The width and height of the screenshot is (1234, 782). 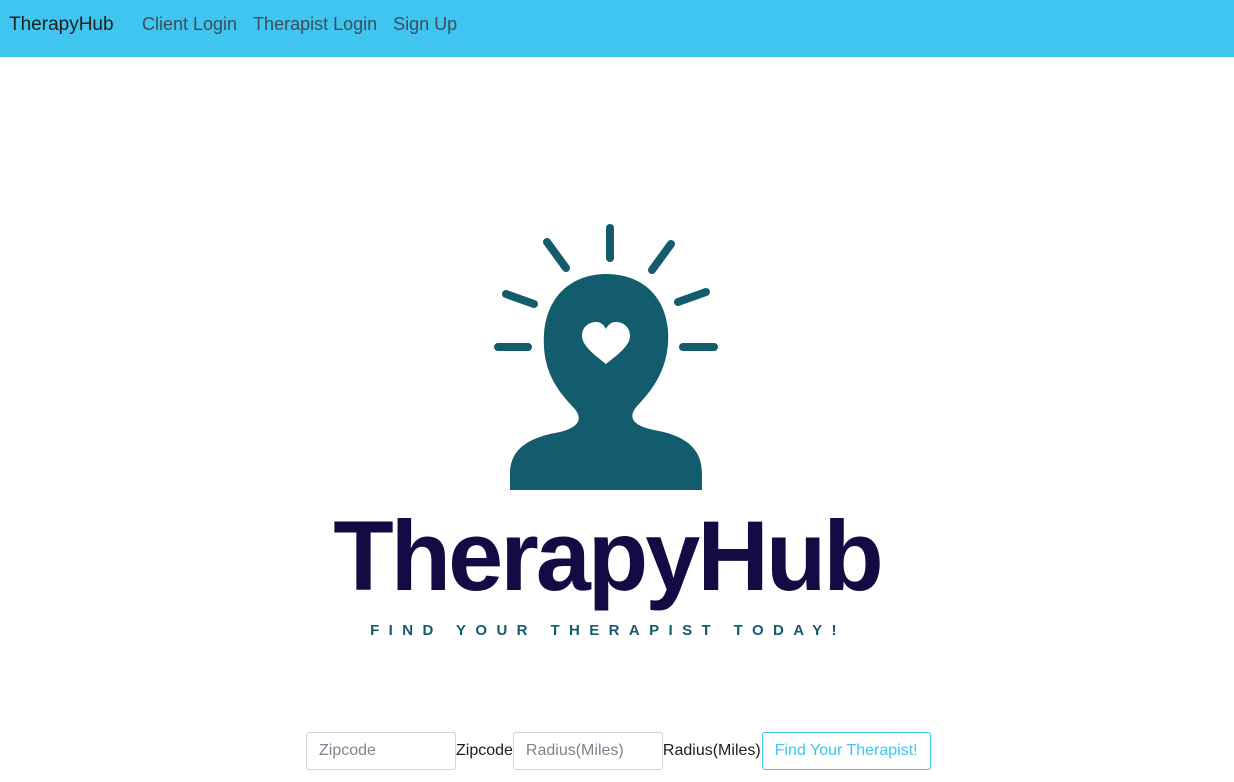 I want to click on head-silhouette-icon, so click(x=606, y=357).